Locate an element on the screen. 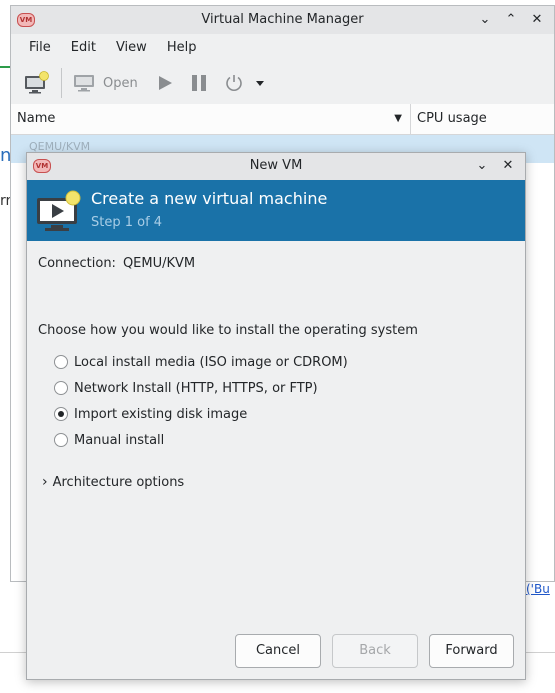  option-network-install: Network Install (HTTP, HTTPS, or FTP) is located at coordinates (201, 388).